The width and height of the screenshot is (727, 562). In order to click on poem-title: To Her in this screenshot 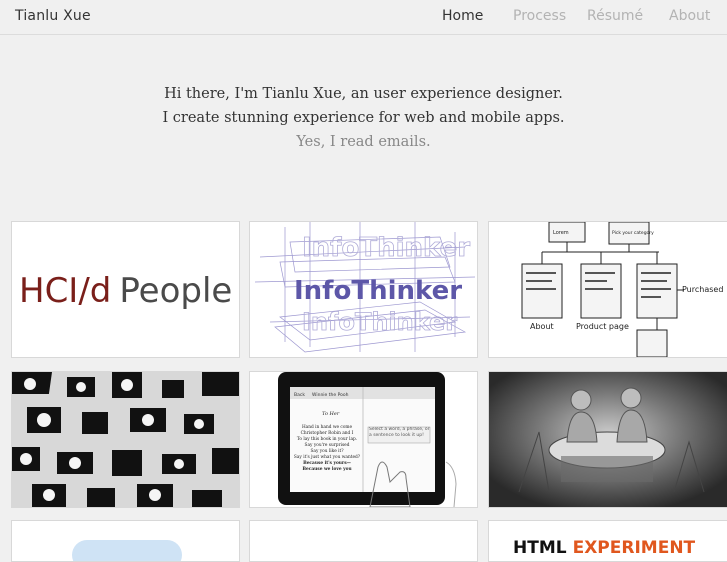, I will do `click(331, 414)`.